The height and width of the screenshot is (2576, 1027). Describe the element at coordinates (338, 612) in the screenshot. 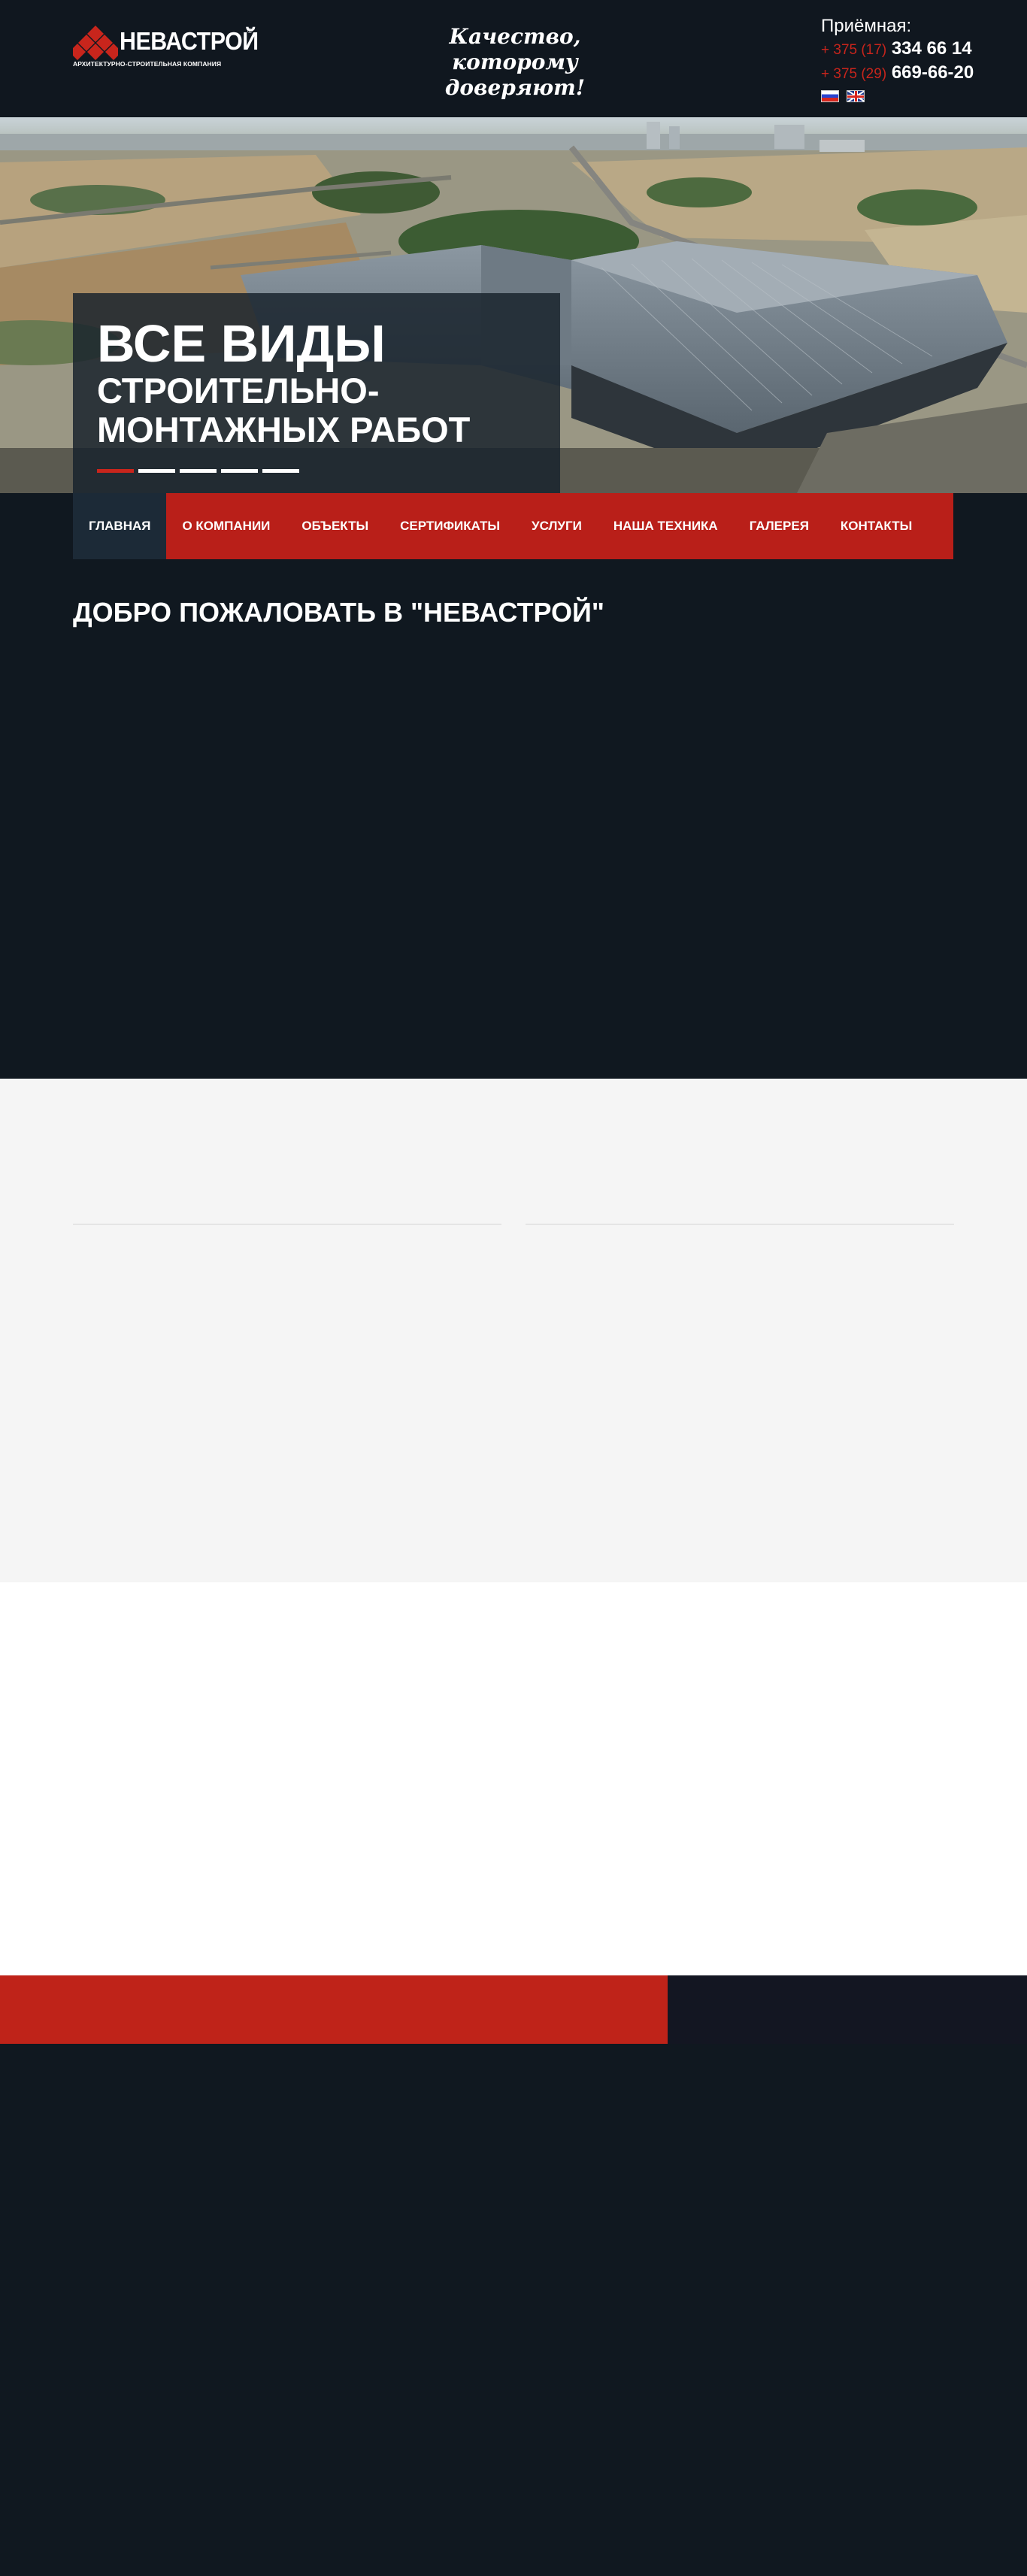

I see `welcome-heading: ДОБРО ПОЖАЛОВАТЬ В "НЕВАСТРОЙ"` at that location.